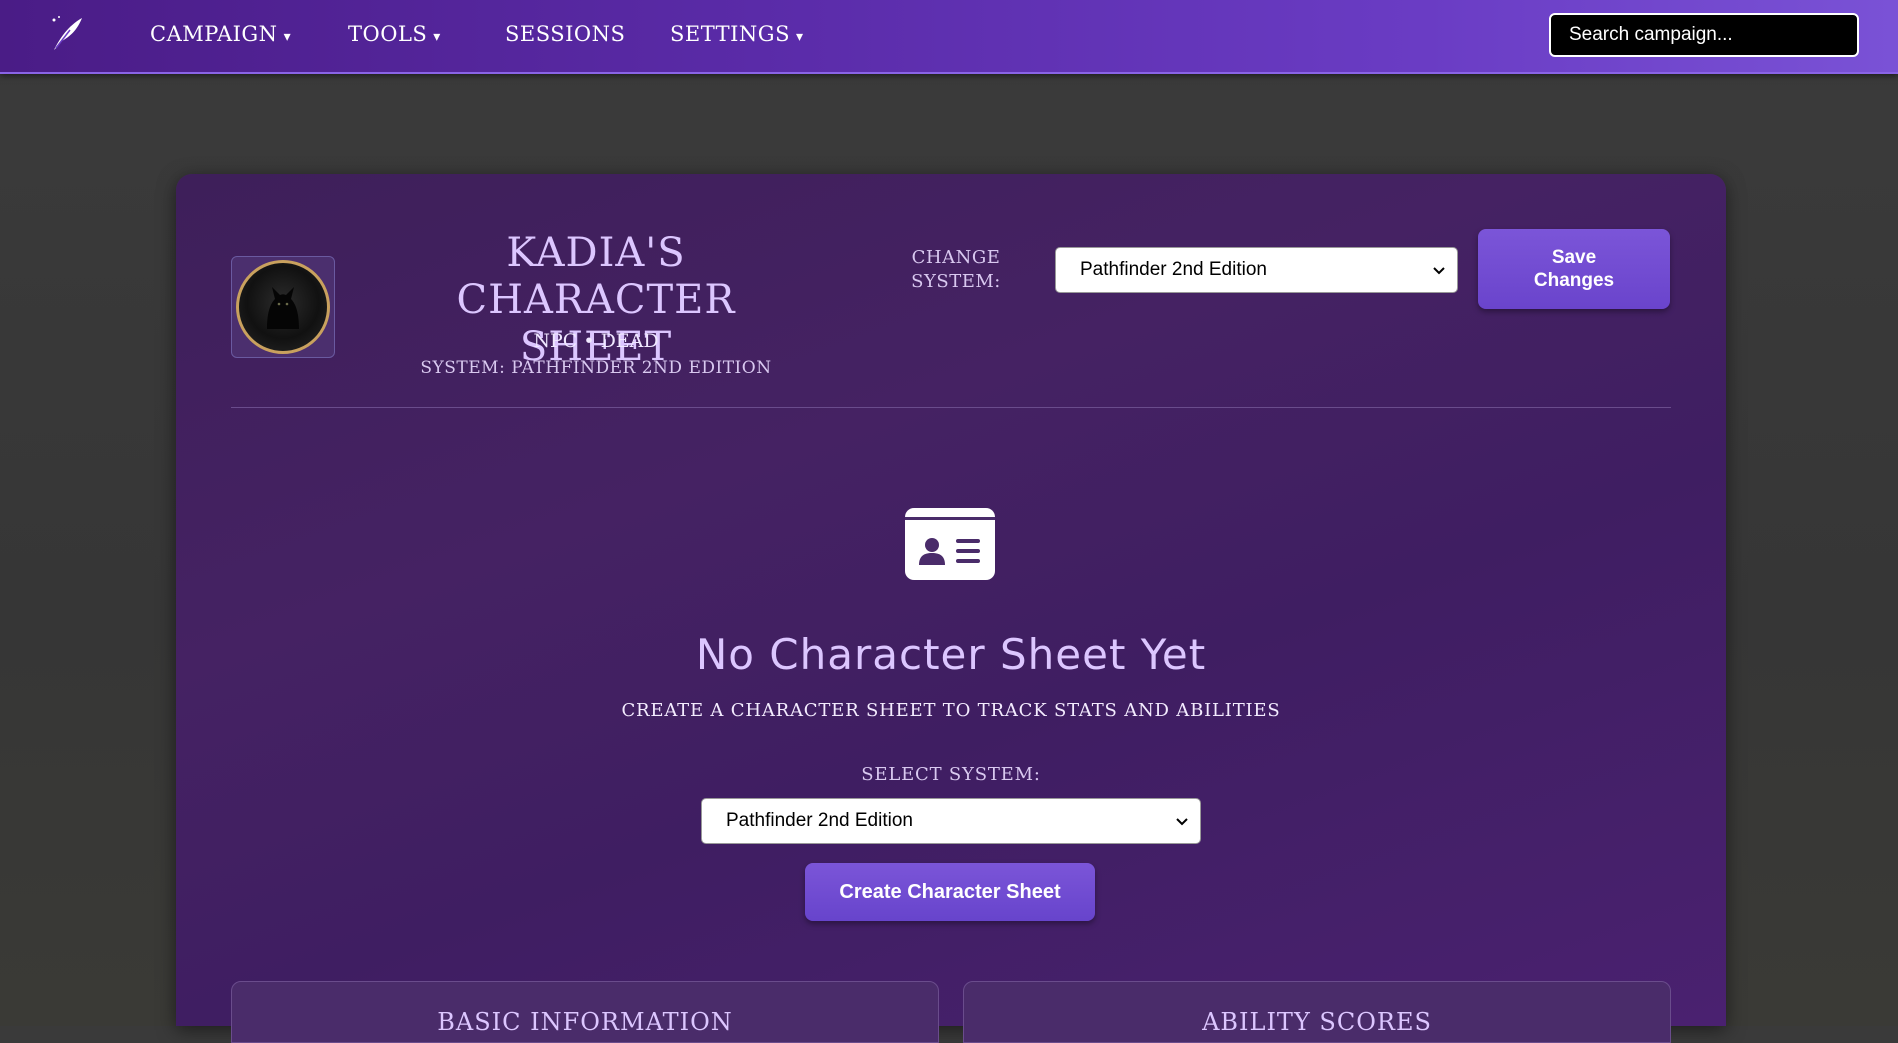 The image size is (1898, 1043). What do you see at coordinates (950, 544) in the screenshot?
I see `id-card-icon` at bounding box center [950, 544].